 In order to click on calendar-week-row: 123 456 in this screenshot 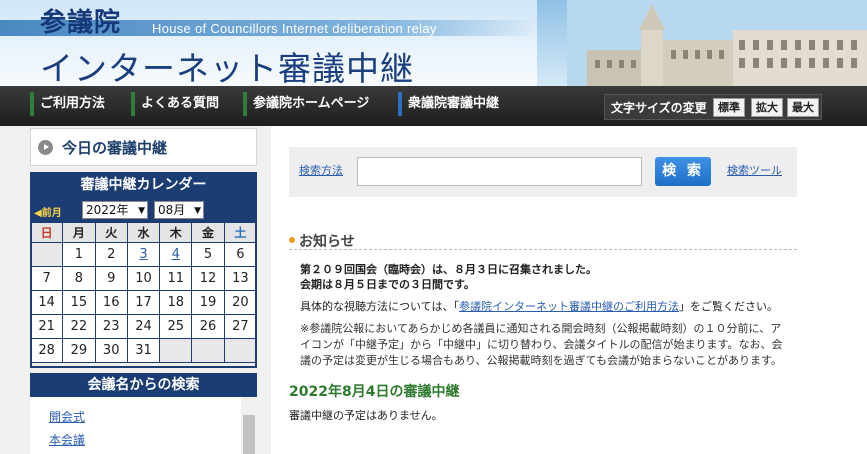, I will do `click(143, 254)`.